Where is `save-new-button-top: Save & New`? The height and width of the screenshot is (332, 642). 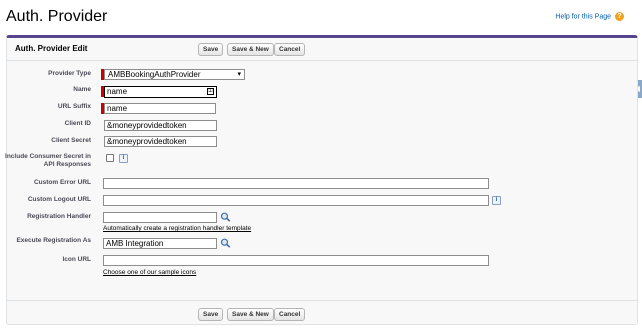
save-new-button-top: Save & New is located at coordinates (250, 49).